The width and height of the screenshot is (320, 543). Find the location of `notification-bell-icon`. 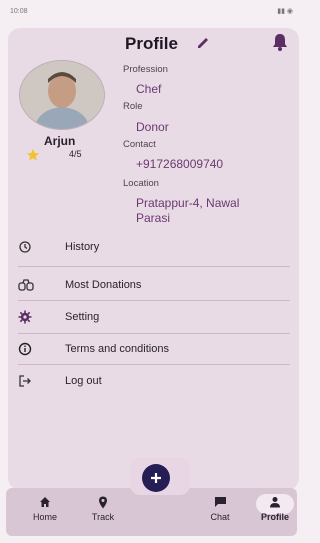

notification-bell-icon is located at coordinates (280, 44).